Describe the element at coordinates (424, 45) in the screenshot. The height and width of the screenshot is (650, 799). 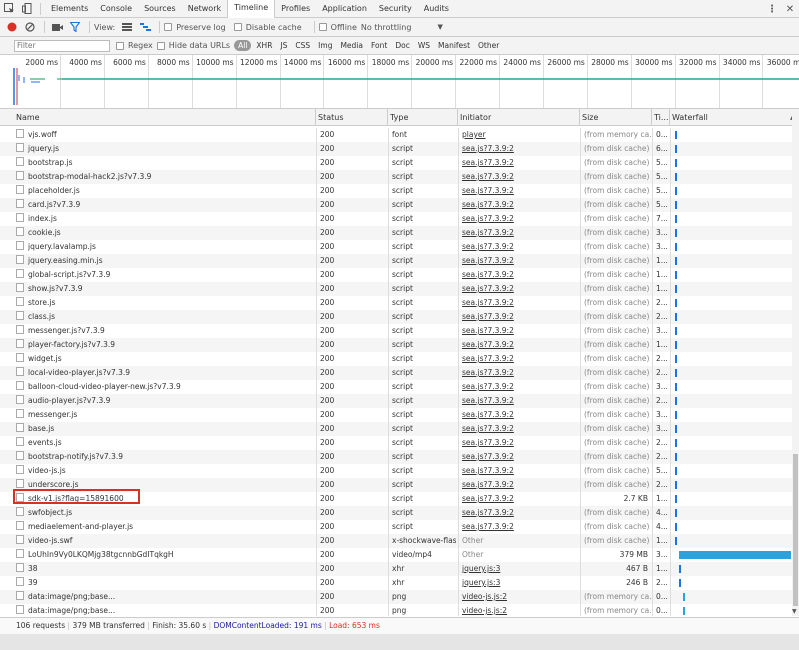
I see `filter-type-ws: WS` at that location.